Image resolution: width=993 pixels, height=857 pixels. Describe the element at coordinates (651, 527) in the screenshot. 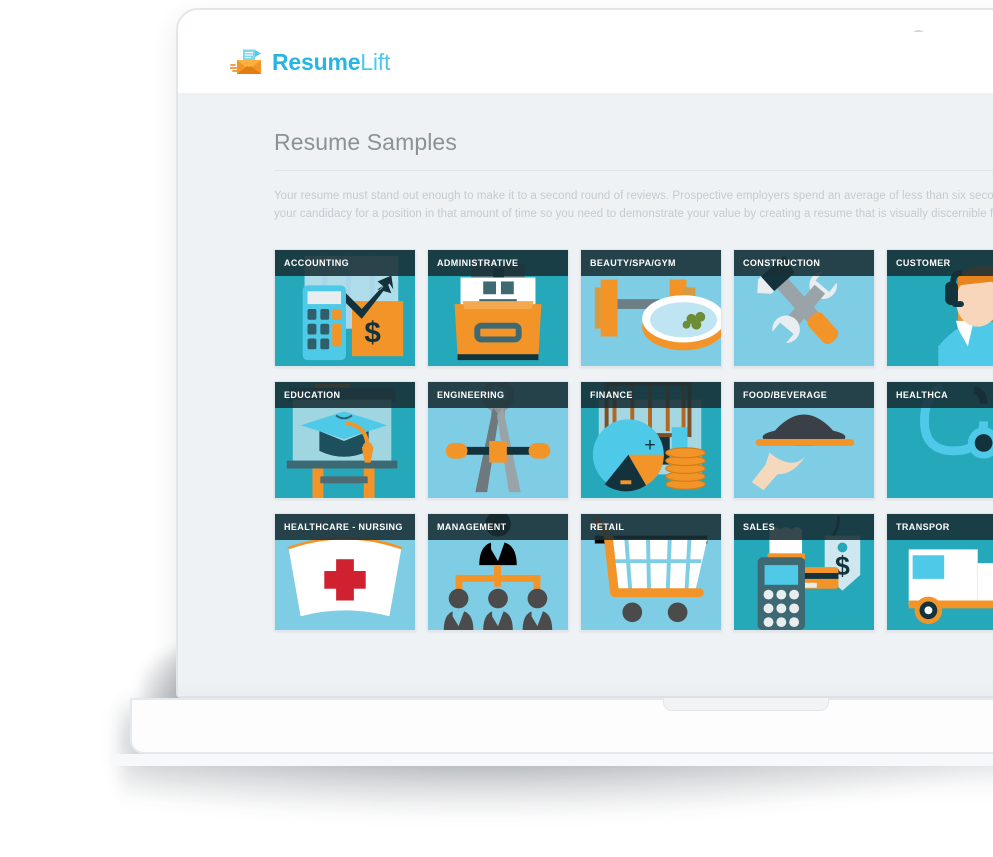

I see `card-label: RETAIL` at that location.